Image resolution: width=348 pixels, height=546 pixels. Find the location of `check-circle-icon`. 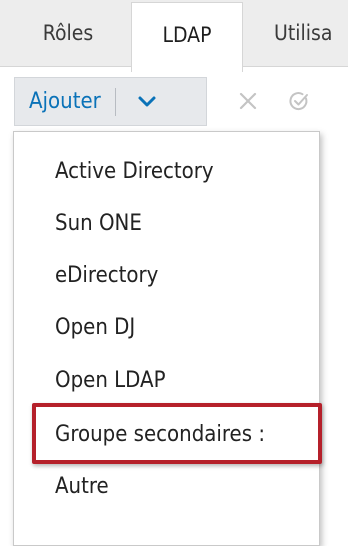

check-circle-icon is located at coordinates (299, 101).